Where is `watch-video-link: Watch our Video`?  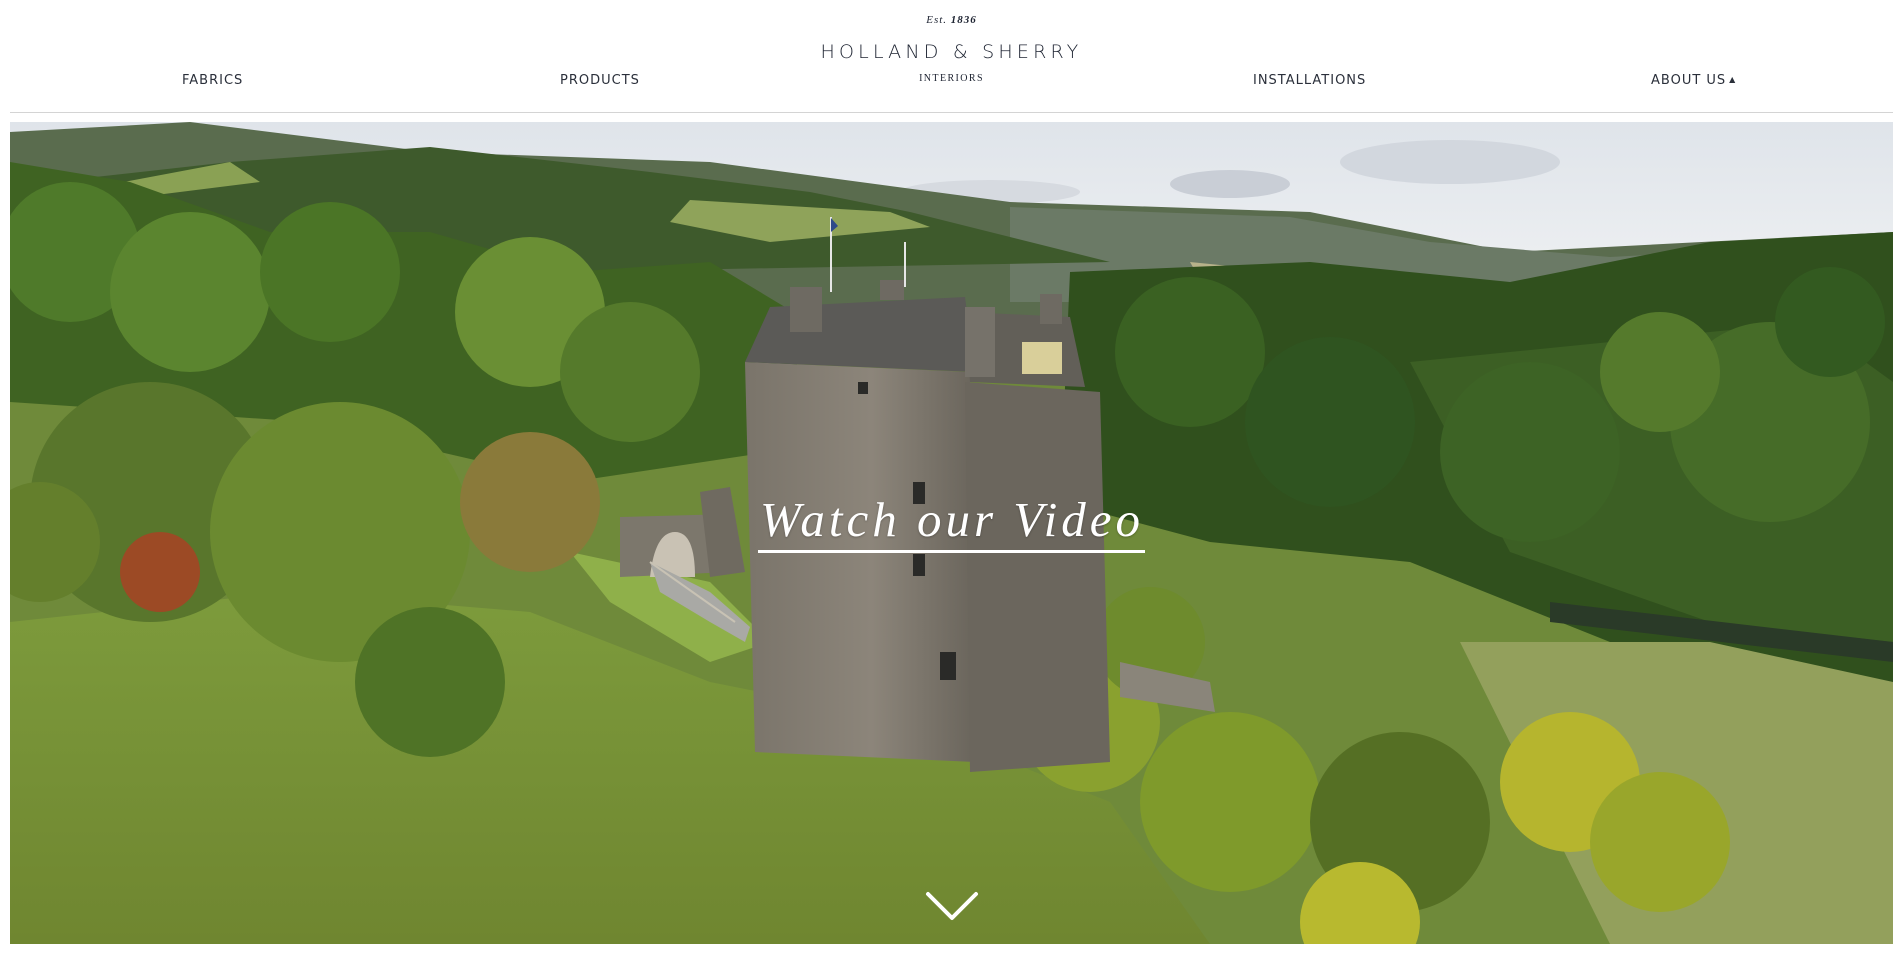 watch-video-link: Watch our Video is located at coordinates (951, 522).